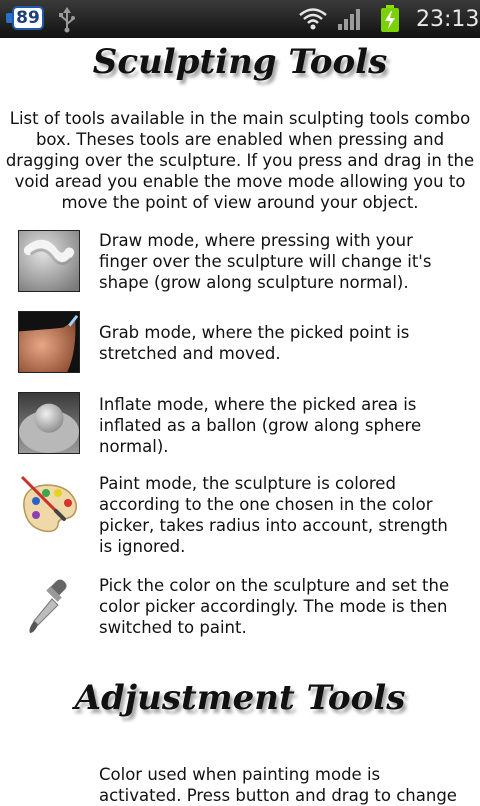 The width and height of the screenshot is (480, 806). I want to click on paint-palette-icon, so click(48, 504).